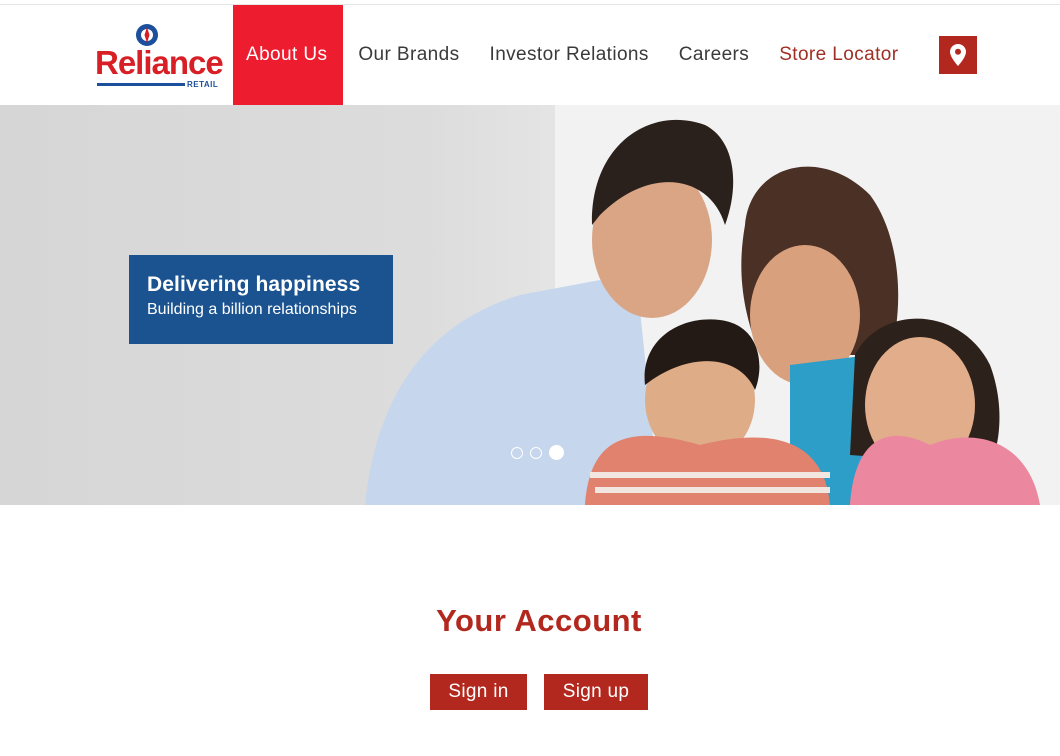 The height and width of the screenshot is (756, 1060). Describe the element at coordinates (288, 55) in the screenshot. I see `nav-about-us: About Us` at that location.